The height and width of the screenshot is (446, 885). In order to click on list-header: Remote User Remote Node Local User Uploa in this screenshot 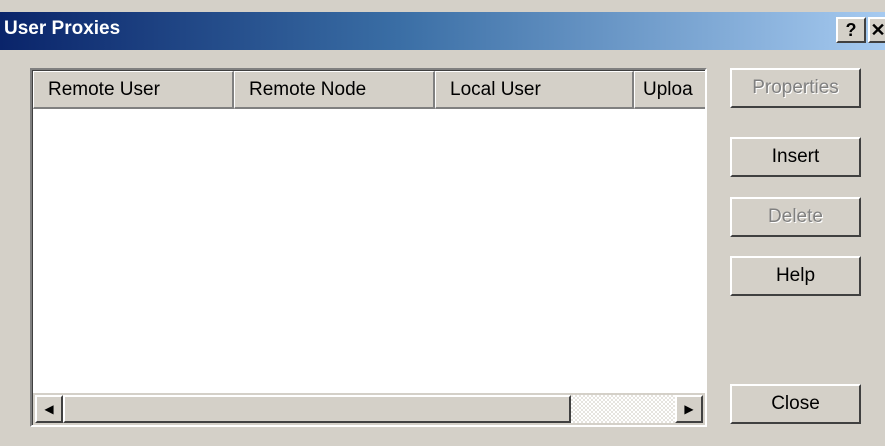, I will do `click(369, 90)`.